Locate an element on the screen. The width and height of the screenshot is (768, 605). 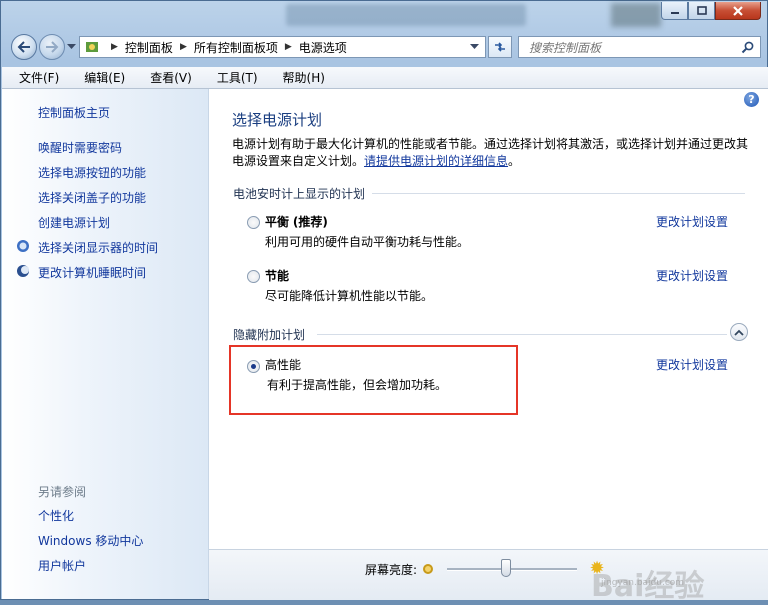
plan-details-link: 请提供电源计划的详细信息 is located at coordinates (436, 161).